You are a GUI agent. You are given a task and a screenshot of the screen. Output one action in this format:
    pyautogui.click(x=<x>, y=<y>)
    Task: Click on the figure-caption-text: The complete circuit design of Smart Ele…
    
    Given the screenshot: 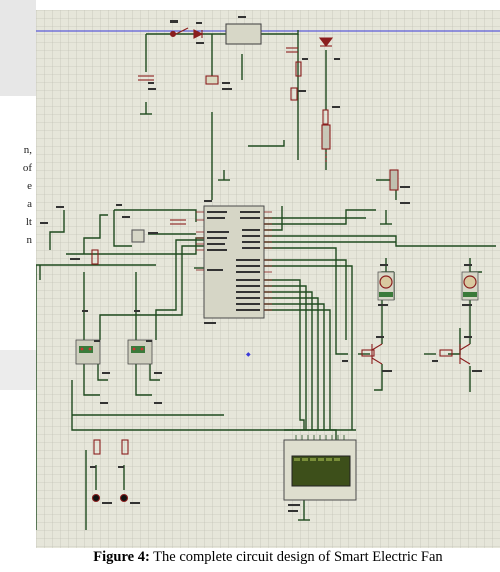 What is the action you would take?
    pyautogui.click(x=296, y=557)
    